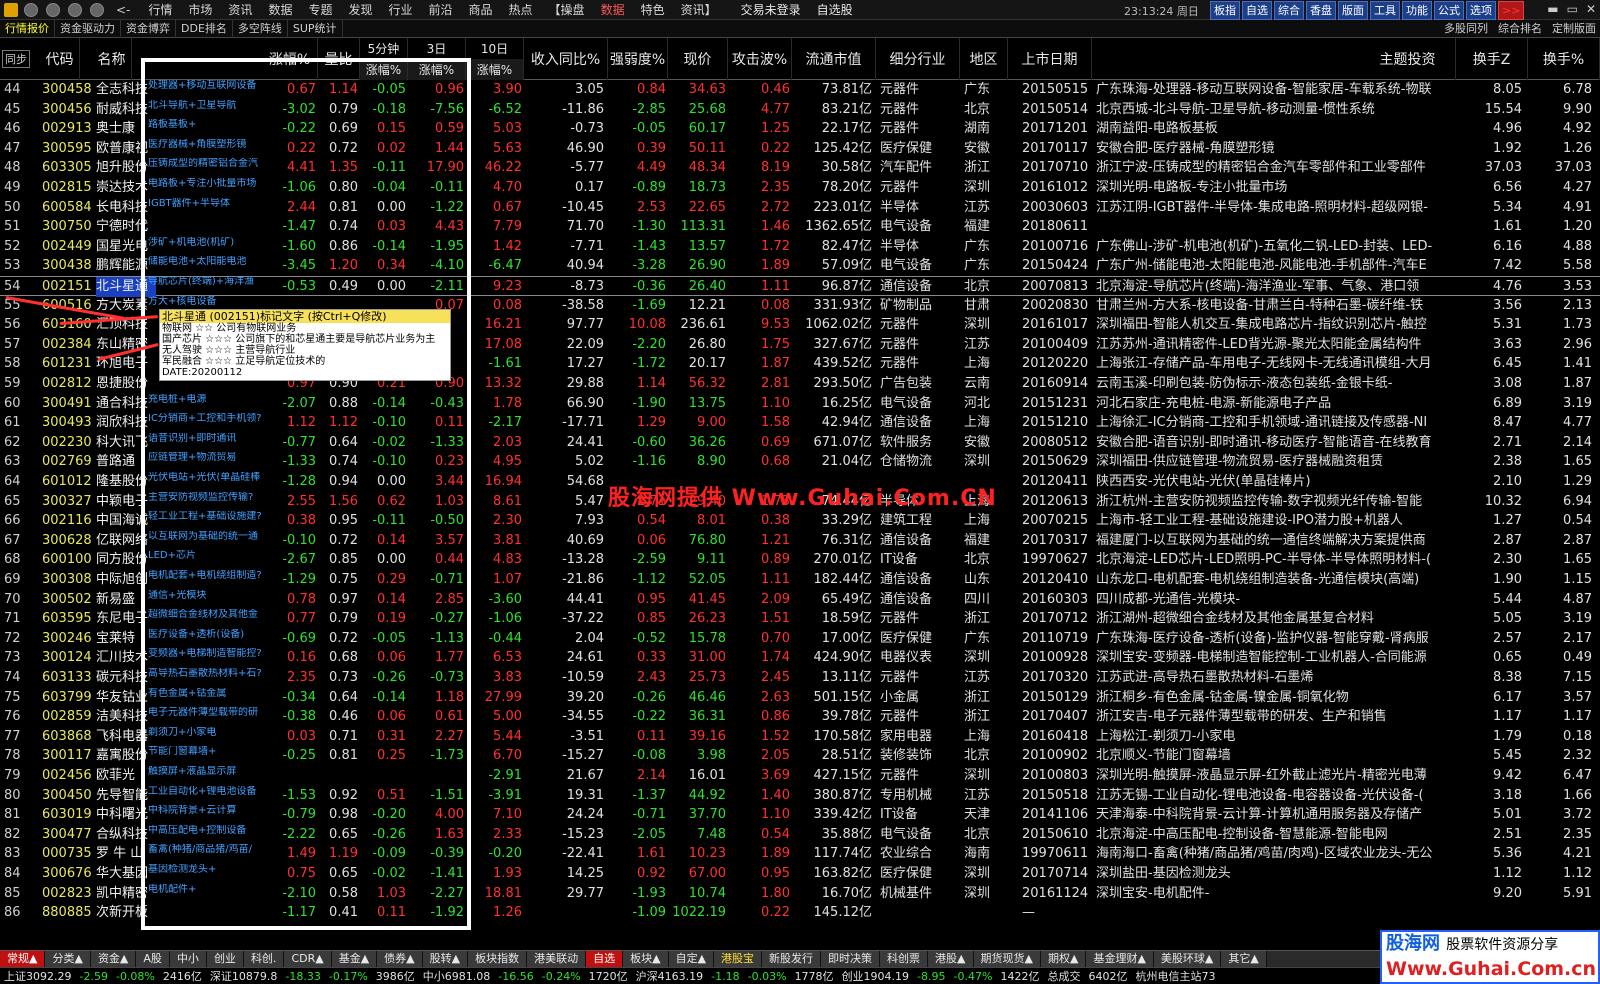 This screenshot has height=984, width=1600. I want to click on stock-code: 300491, so click(68, 404).